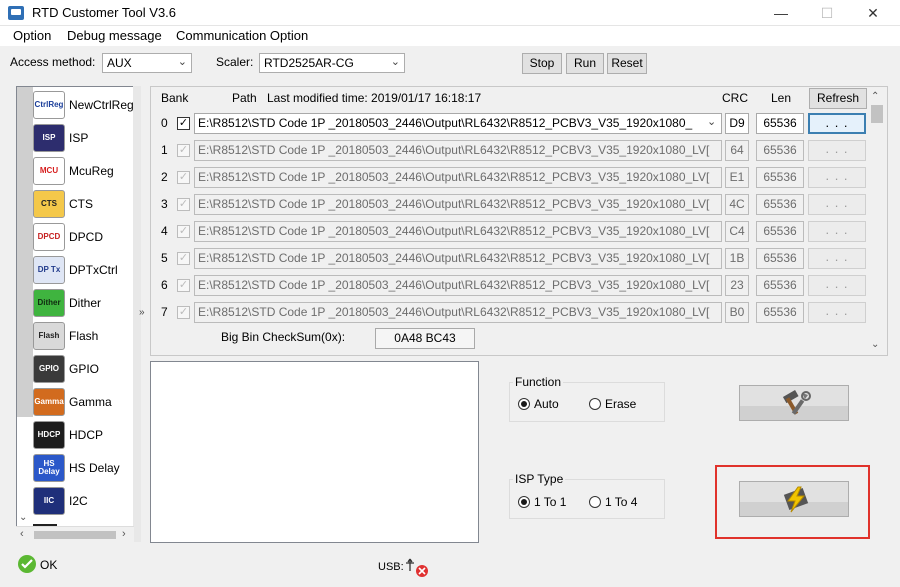 The height and width of the screenshot is (587, 900). What do you see at coordinates (22, 534) in the screenshot?
I see `scroll-left-arrow-icon: ‹` at bounding box center [22, 534].